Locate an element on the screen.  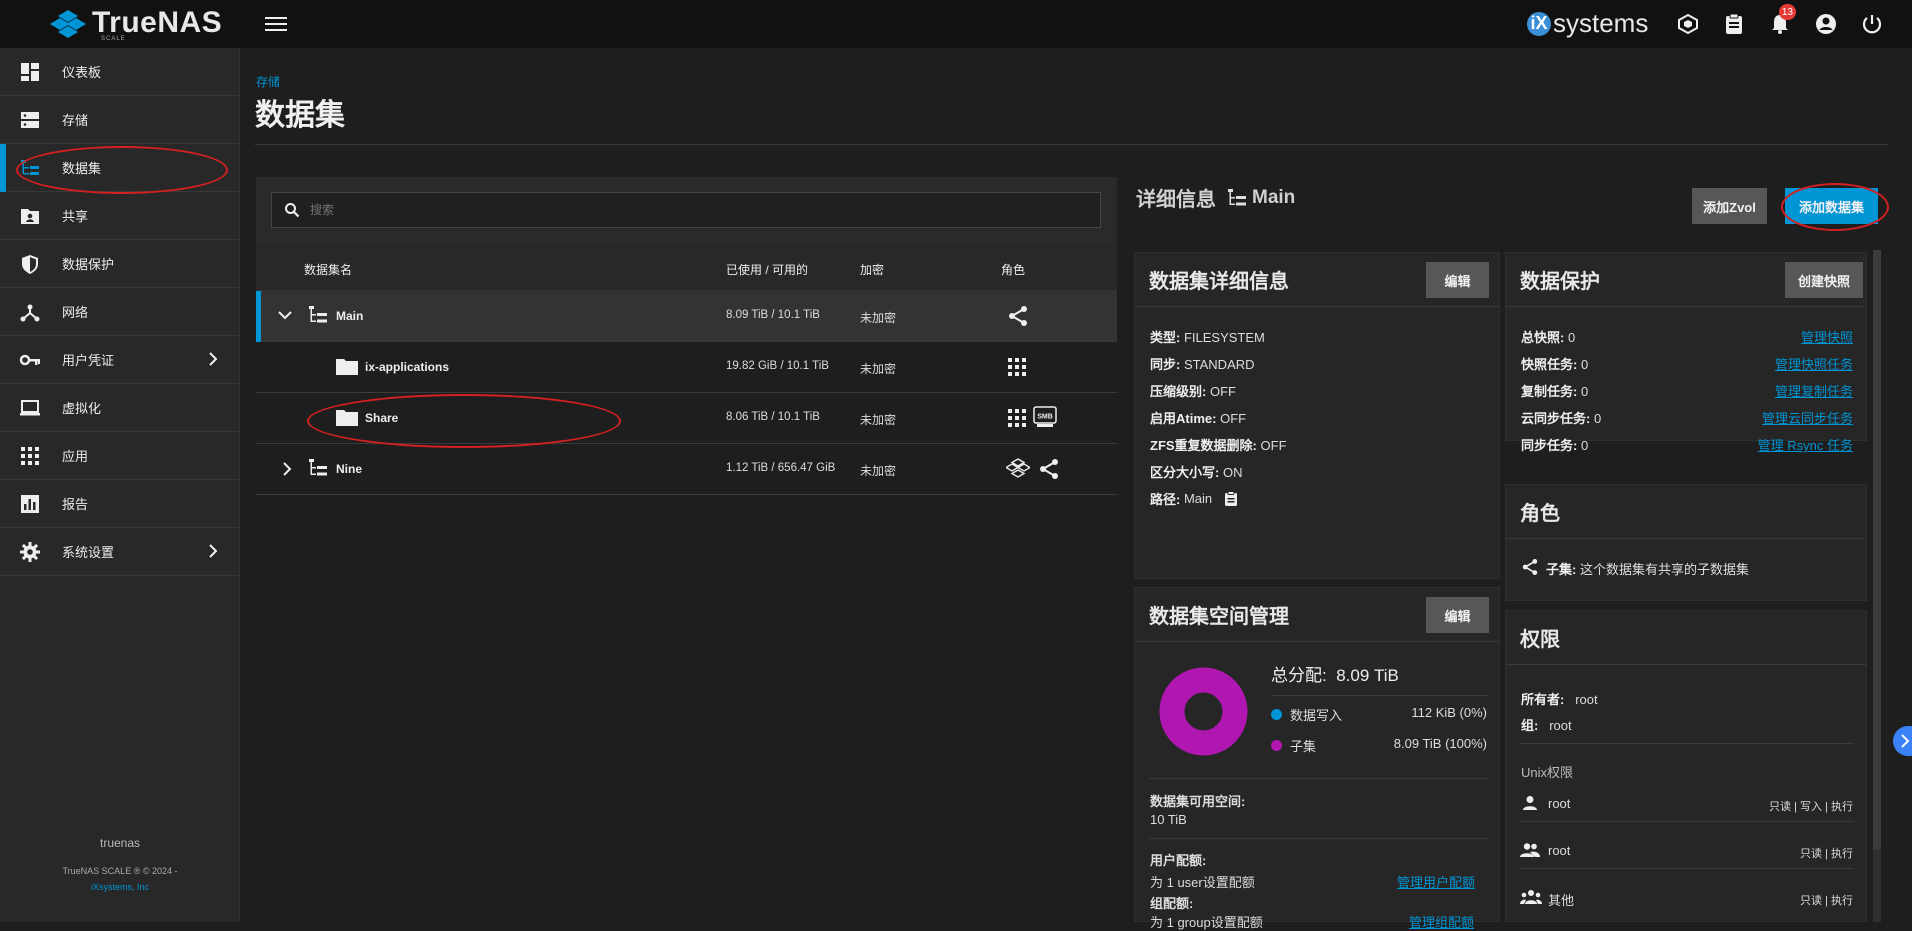
manage-rsync-tasks-link: 管理 Rsync 任务 is located at coordinates (1805, 444).